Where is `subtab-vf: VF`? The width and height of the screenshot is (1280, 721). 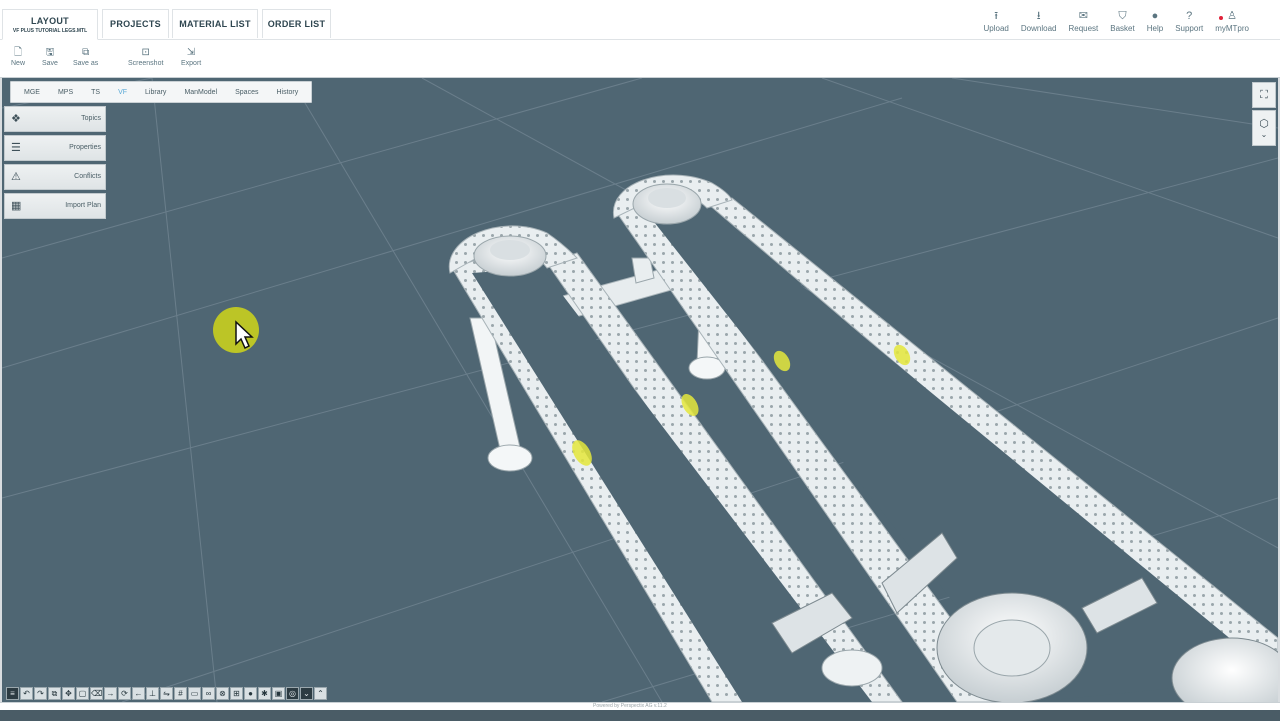
subtab-vf: VF is located at coordinates (122, 92).